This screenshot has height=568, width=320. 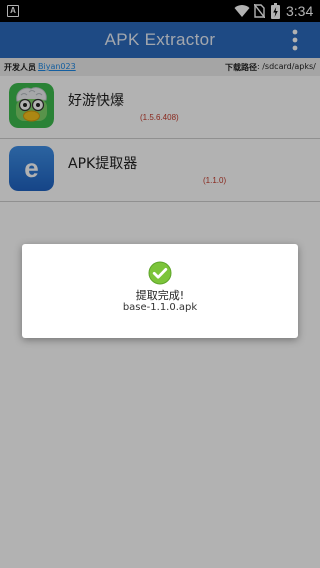 I want to click on extract-complete-dialog: 提取完成! base-1.1.0.apk, so click(x=160, y=291).